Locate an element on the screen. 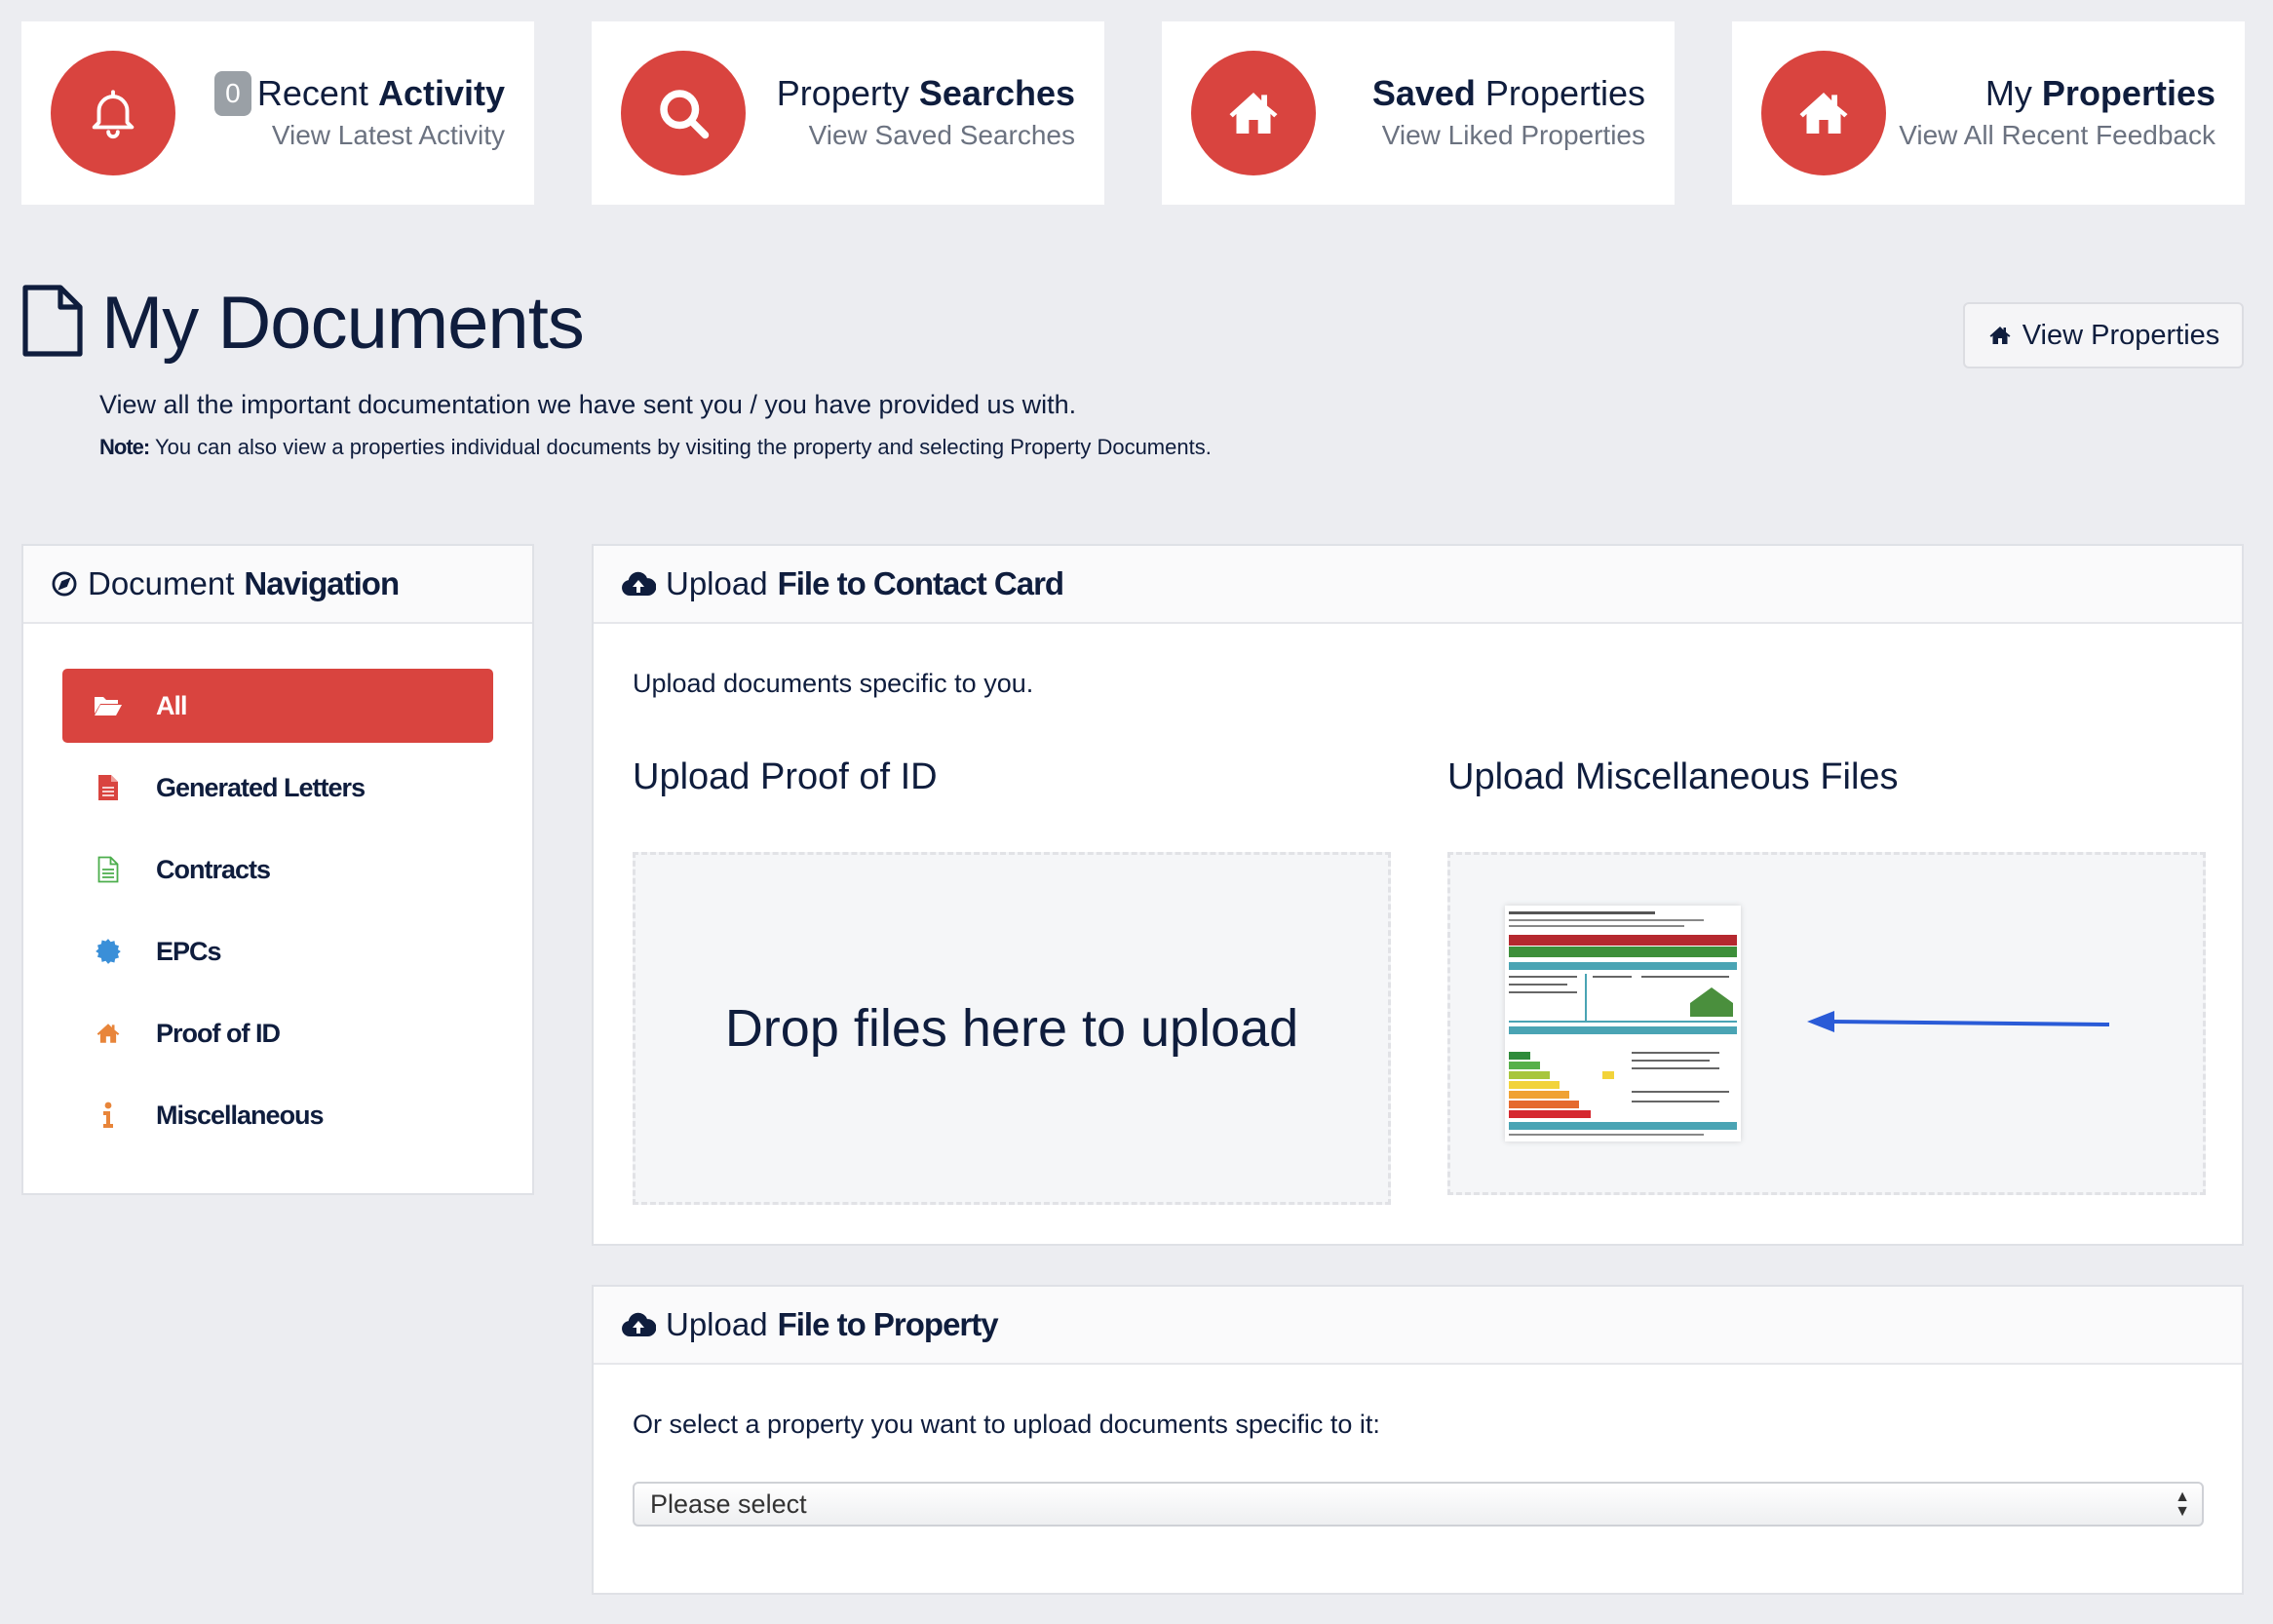 This screenshot has width=2273, height=1624. stat-title: Property Searches is located at coordinates (926, 93).